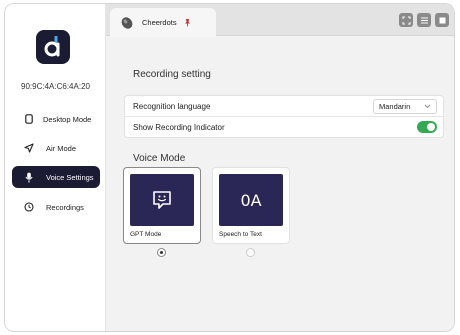 This screenshot has width=460, height=335. I want to click on indicator-toggle, so click(427, 127).